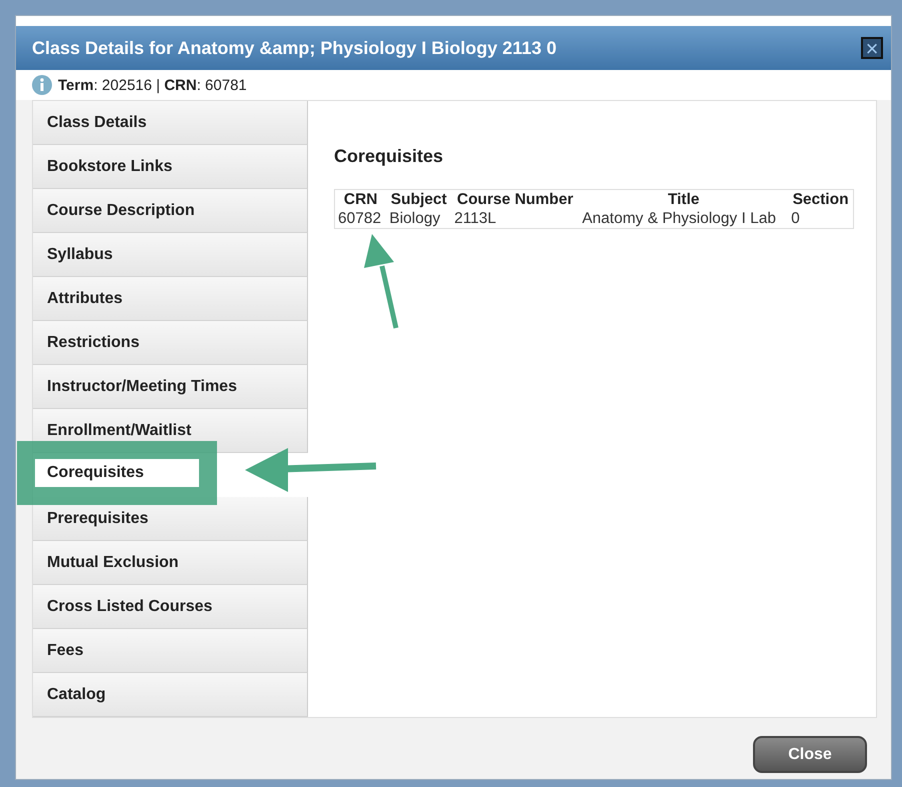  What do you see at coordinates (360, 219) in the screenshot?
I see `table-cell: 60782` at bounding box center [360, 219].